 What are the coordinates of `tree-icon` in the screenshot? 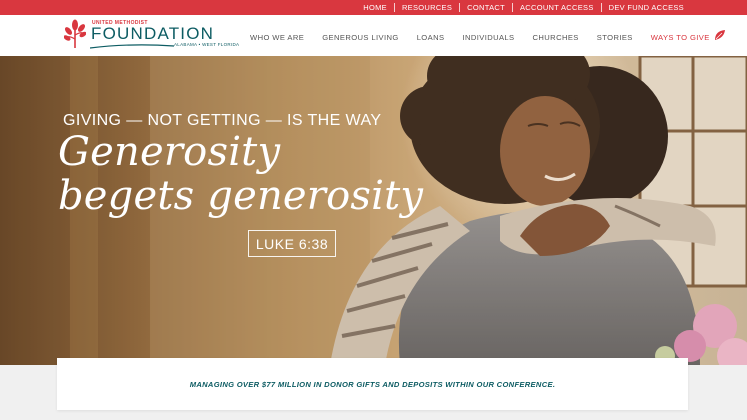 It's located at (75, 33).